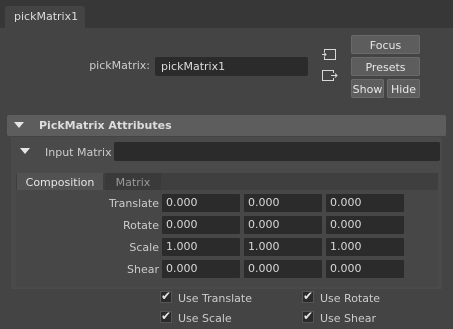 This screenshot has height=329, width=453. What do you see at coordinates (201, 225) in the screenshot?
I see `rotate-x-field: 0.000` at bounding box center [201, 225].